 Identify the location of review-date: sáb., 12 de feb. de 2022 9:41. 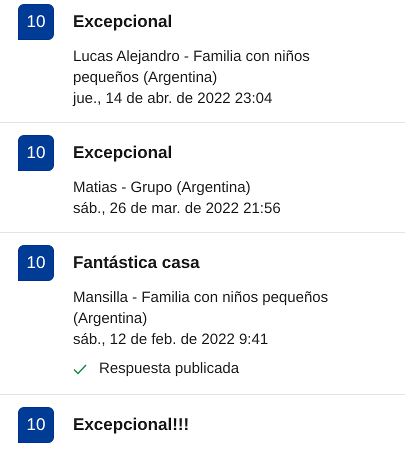
(171, 340).